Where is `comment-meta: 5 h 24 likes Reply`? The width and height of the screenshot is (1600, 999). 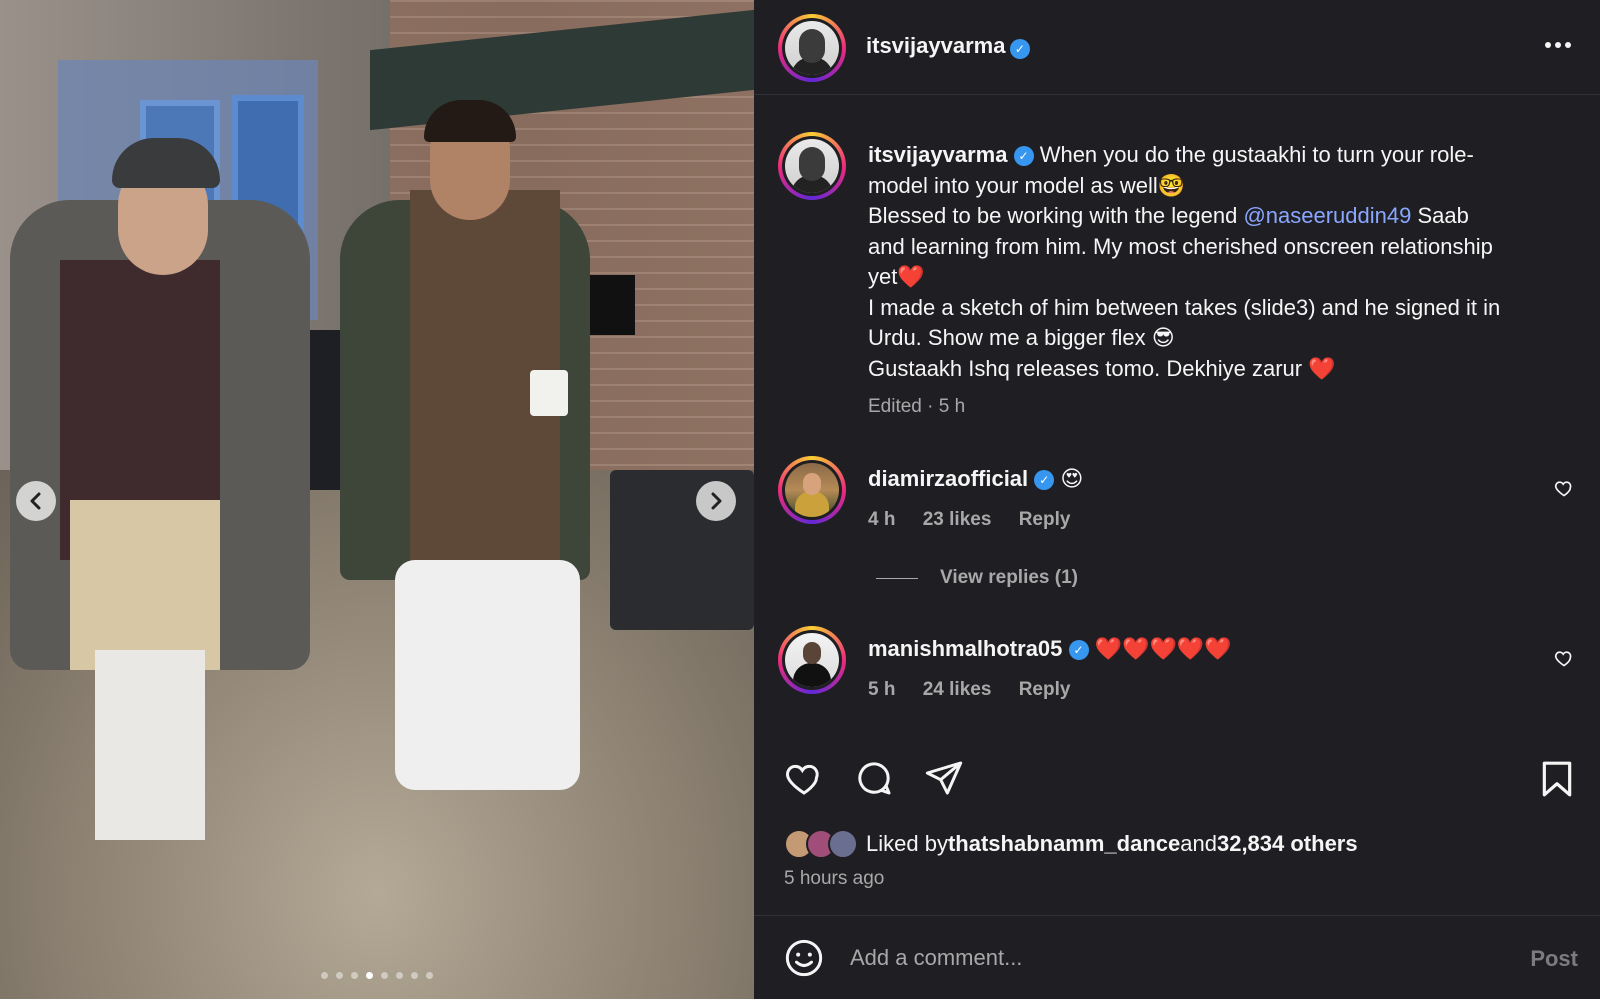 comment-meta: 5 h 24 likes Reply is located at coordinates (1050, 690).